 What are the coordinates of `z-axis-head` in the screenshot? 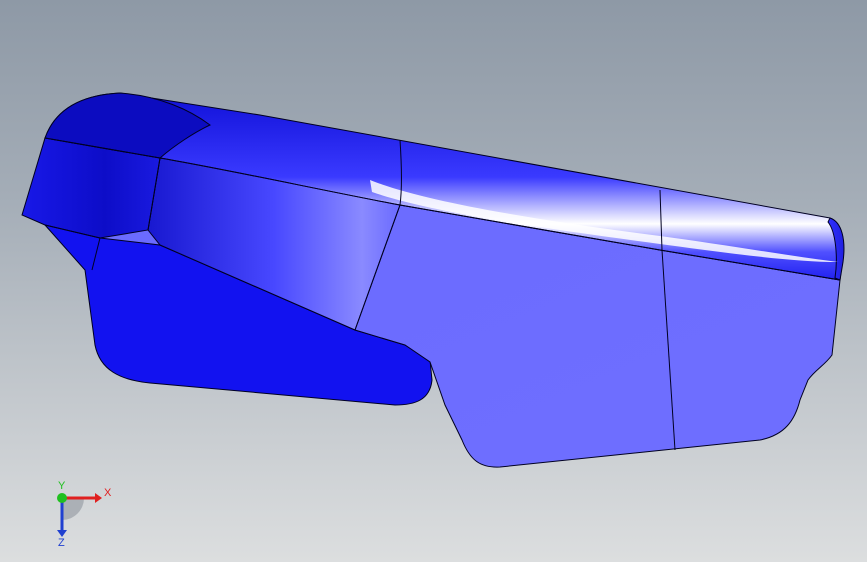 It's located at (62, 533).